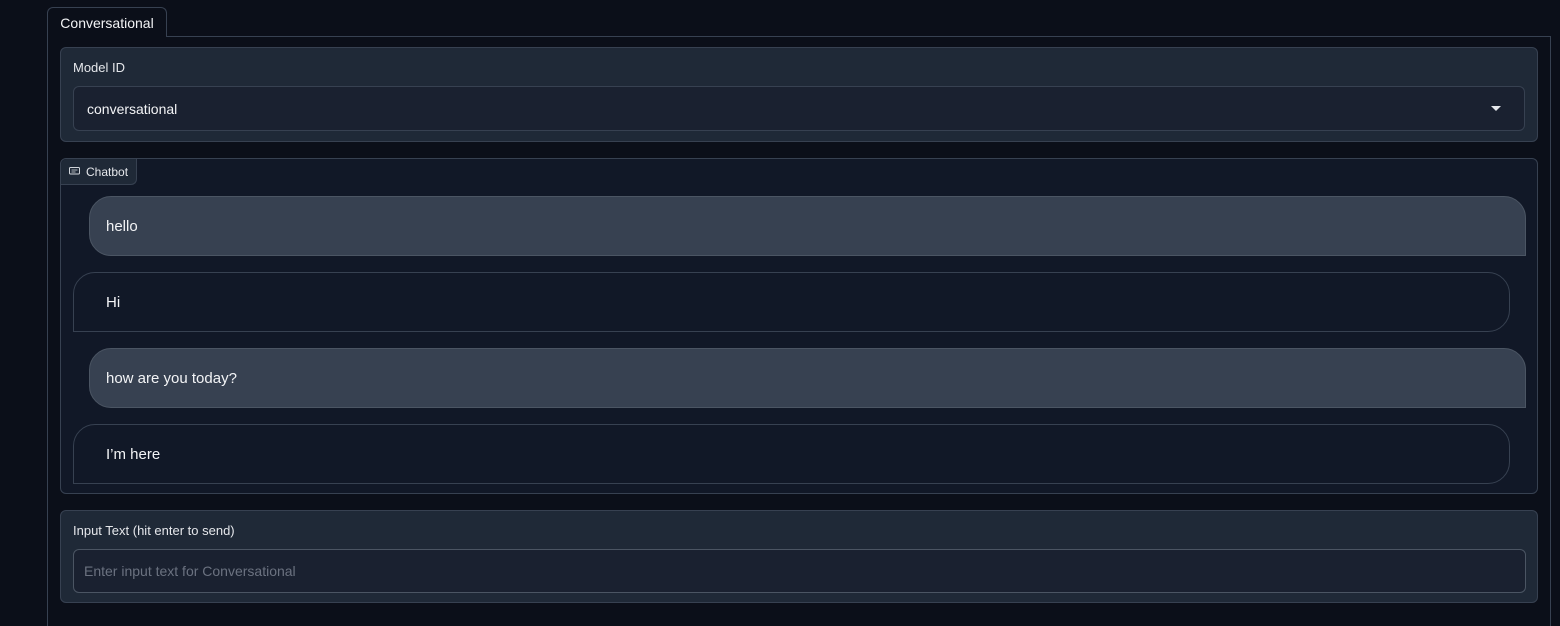  I want to click on message-text: hello, so click(122, 226).